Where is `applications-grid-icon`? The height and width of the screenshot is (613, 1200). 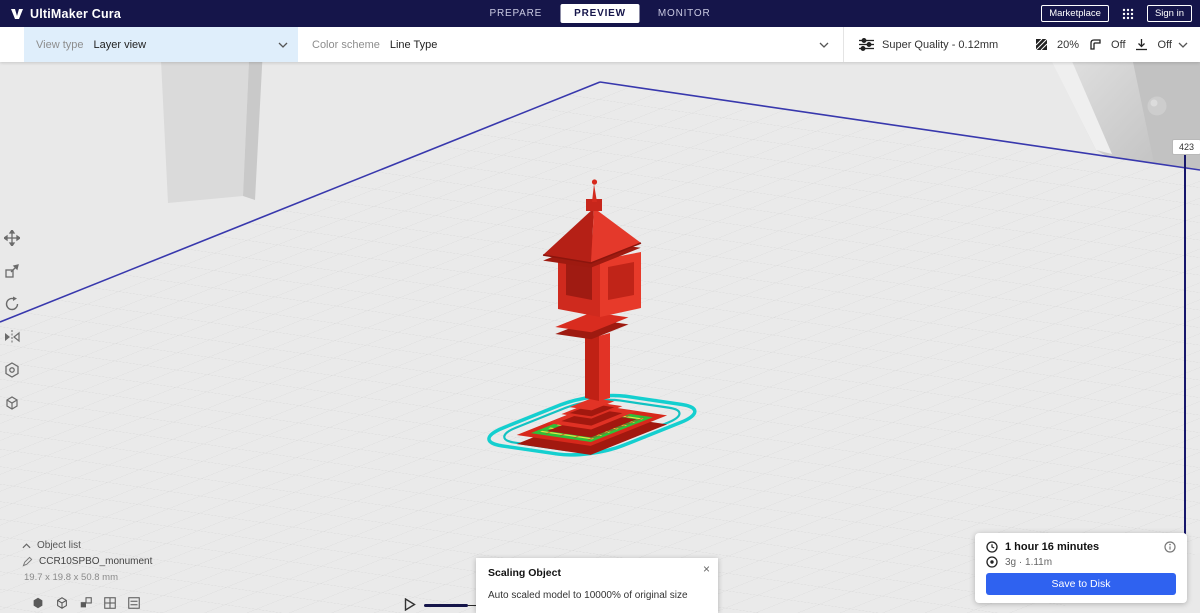
applications-grid-icon is located at coordinates (1128, 14).